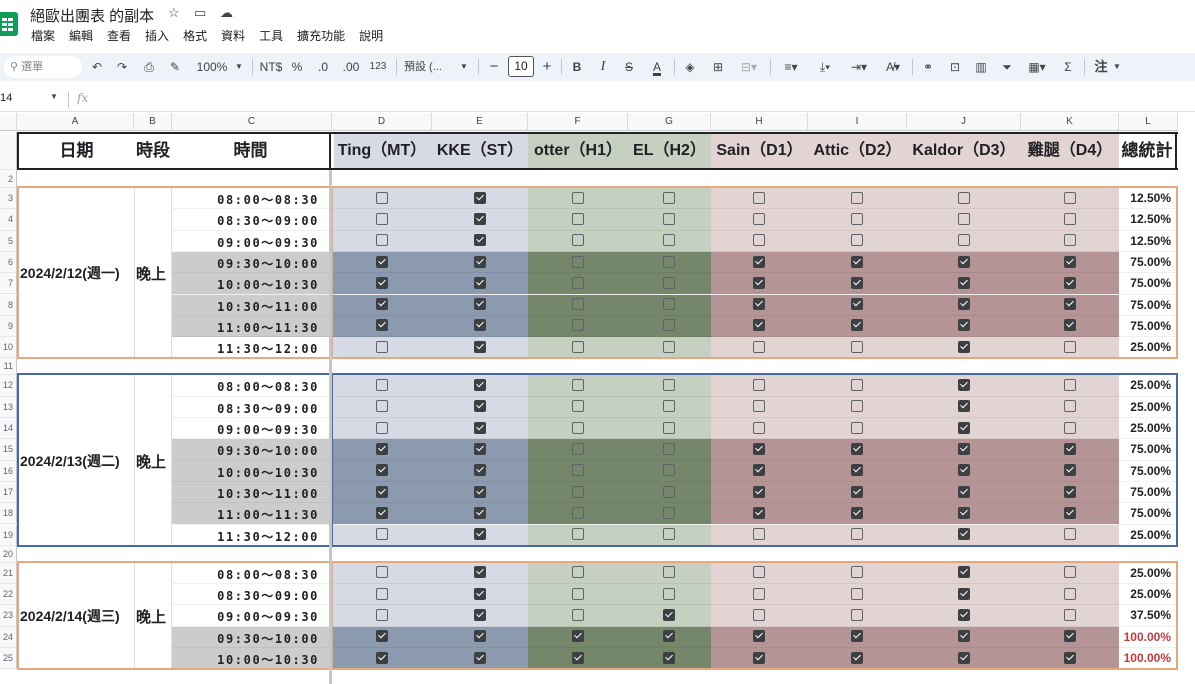 Image resolution: width=1195 pixels, height=684 pixels. I want to click on move-to-folder-icon: ▭, so click(200, 13).